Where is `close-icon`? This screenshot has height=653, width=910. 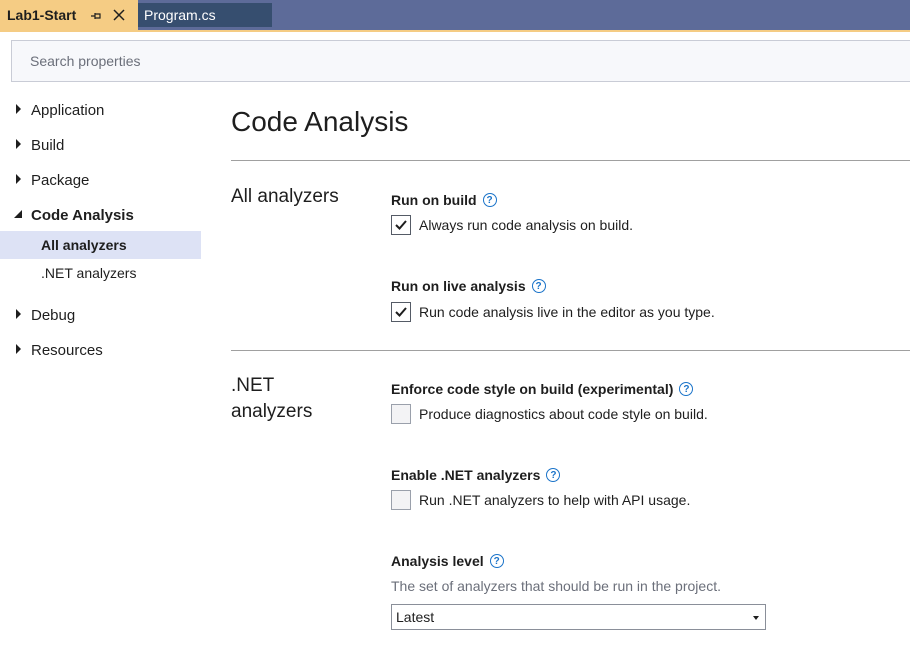 close-icon is located at coordinates (119, 15).